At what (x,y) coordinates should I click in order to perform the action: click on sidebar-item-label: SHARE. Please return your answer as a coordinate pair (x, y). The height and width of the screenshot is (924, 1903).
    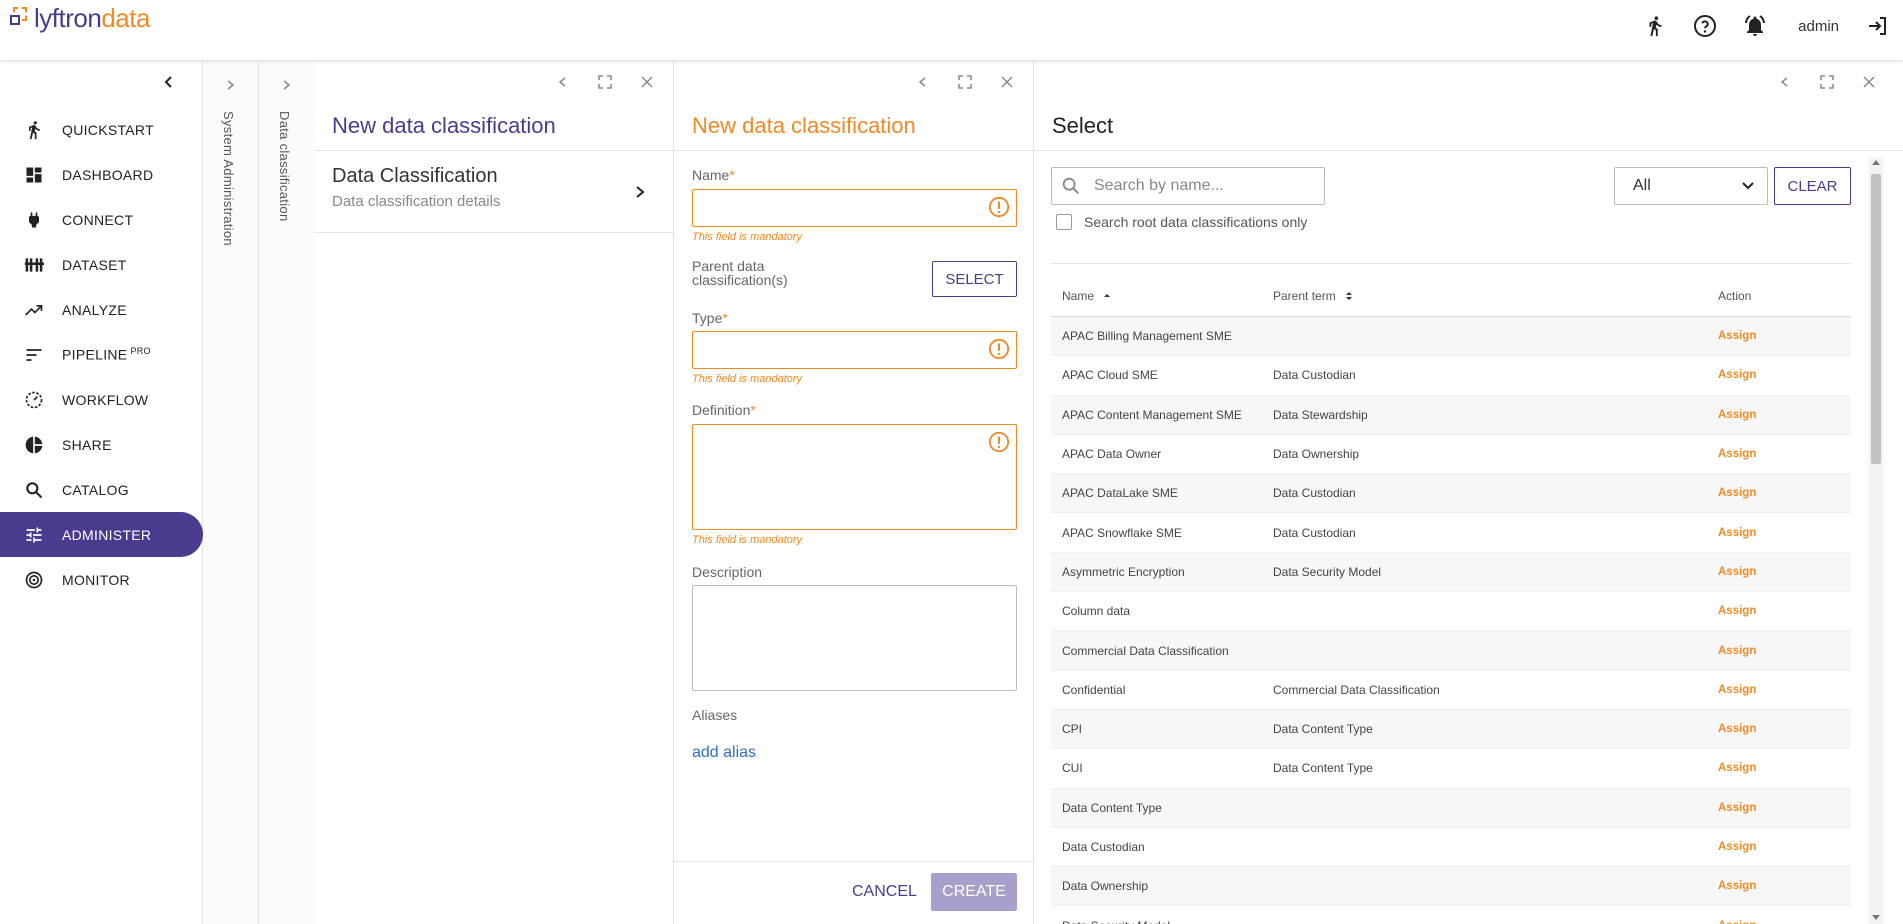
    Looking at the image, I should click on (87, 444).